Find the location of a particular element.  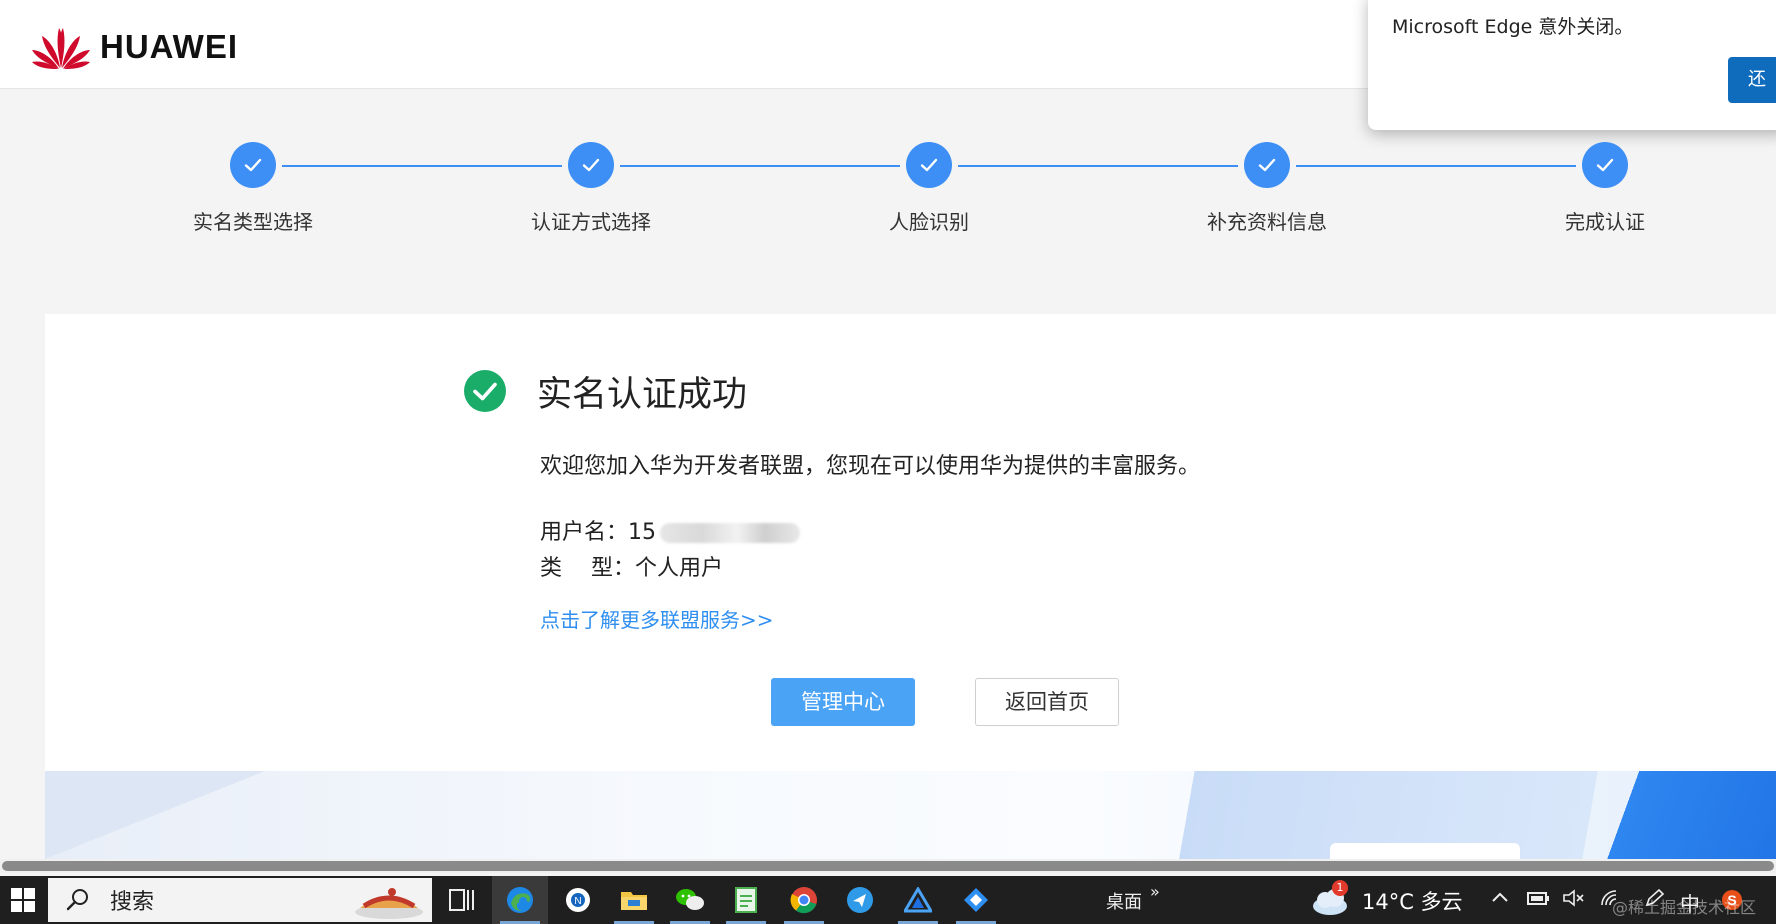

step-3: 人脸识别 is located at coordinates (929, 187).